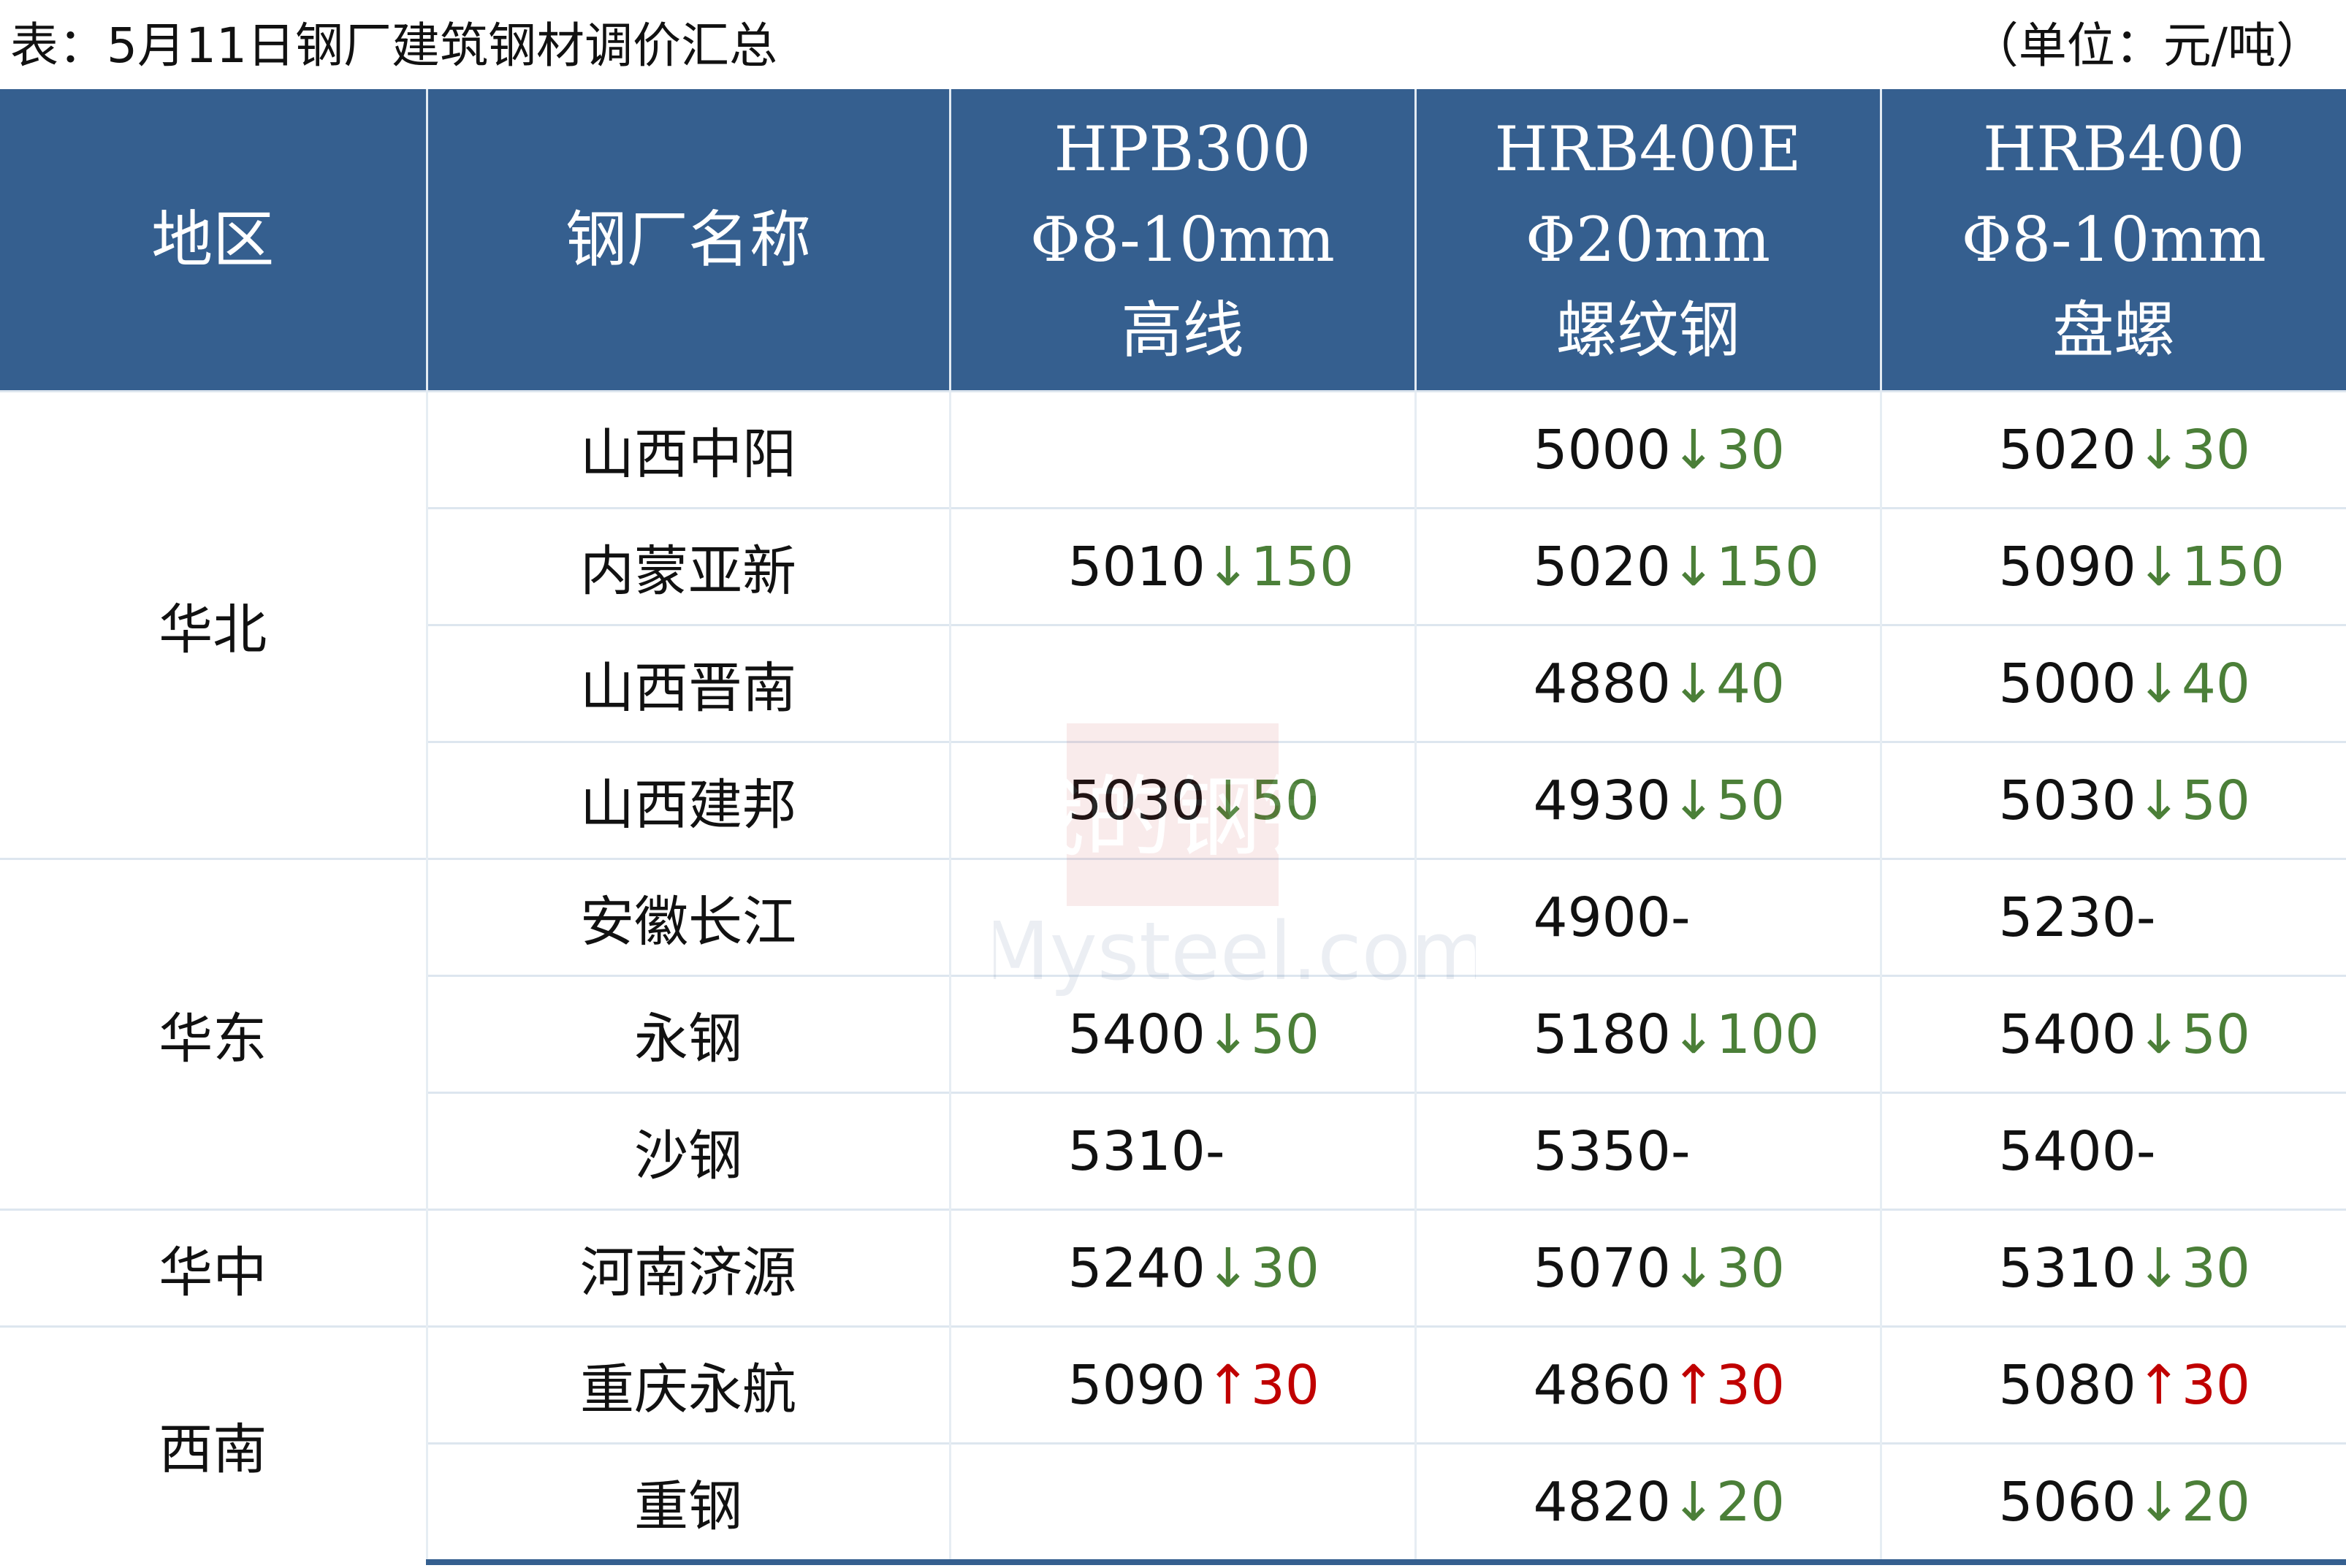  I want to click on price-cell: 5310↓30, so click(2112, 1268).